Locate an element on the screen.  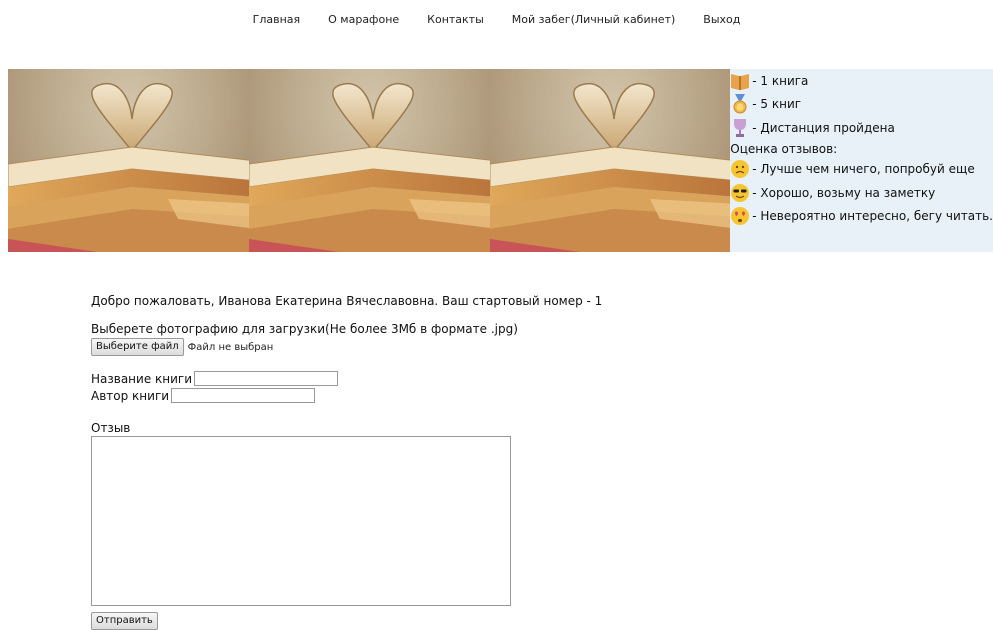
choose-file-button: Выберите файл is located at coordinates (137, 347).